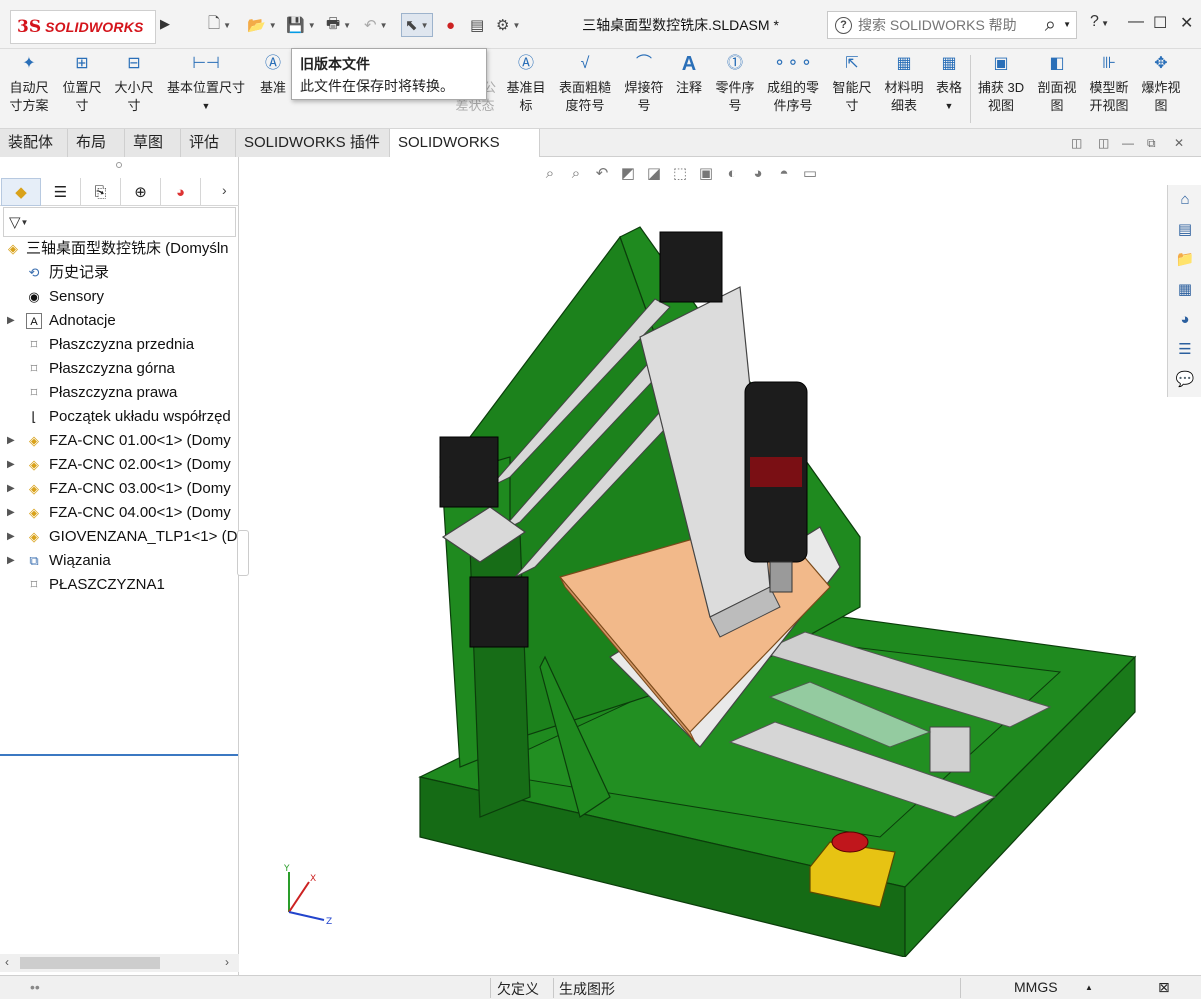  Describe the element at coordinates (1185, 200) in the screenshot. I see `home-icon: ⌂` at that location.